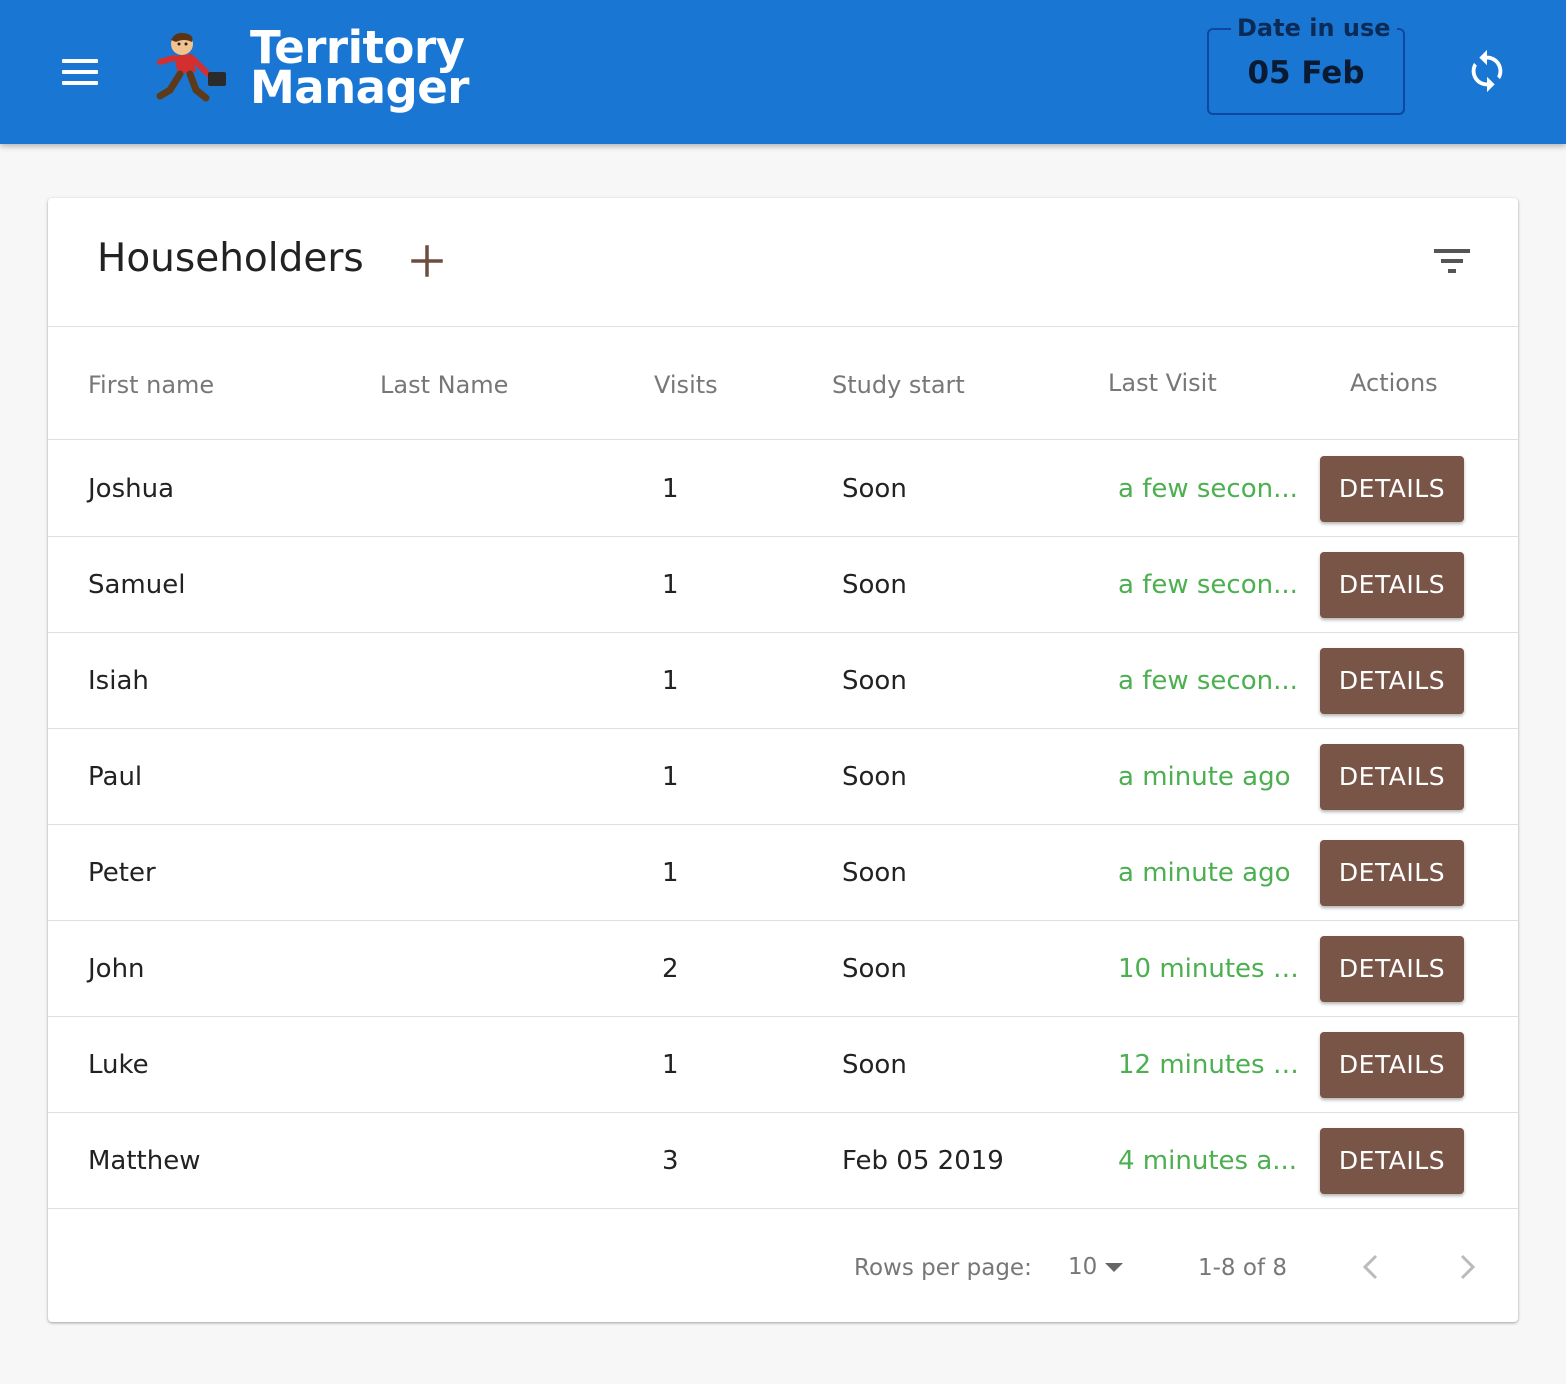  Describe the element at coordinates (131, 489) in the screenshot. I see `cell-first-name: Joshua` at that location.